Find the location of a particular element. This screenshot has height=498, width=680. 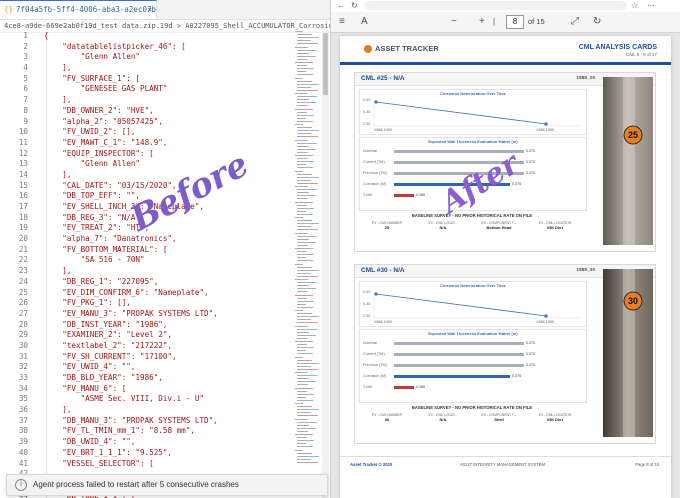

code-line: 39 "DB_UWID_4": "", is located at coordinates (165, 442).